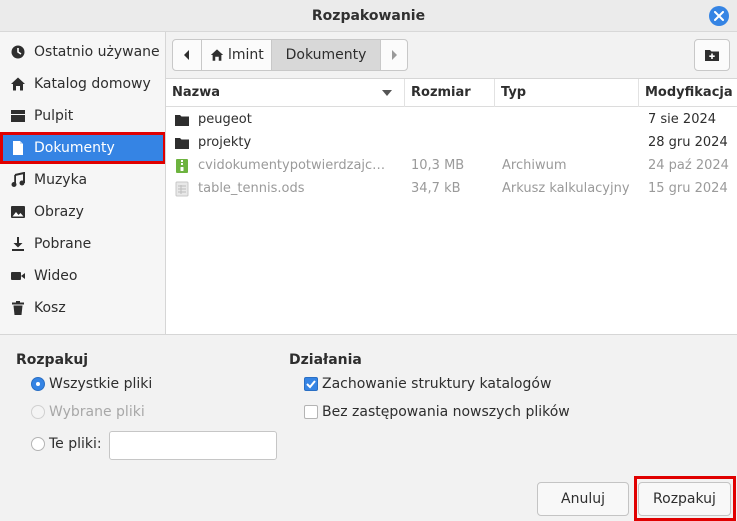 This screenshot has height=521, width=737. I want to click on check-icon, so click(311, 384).